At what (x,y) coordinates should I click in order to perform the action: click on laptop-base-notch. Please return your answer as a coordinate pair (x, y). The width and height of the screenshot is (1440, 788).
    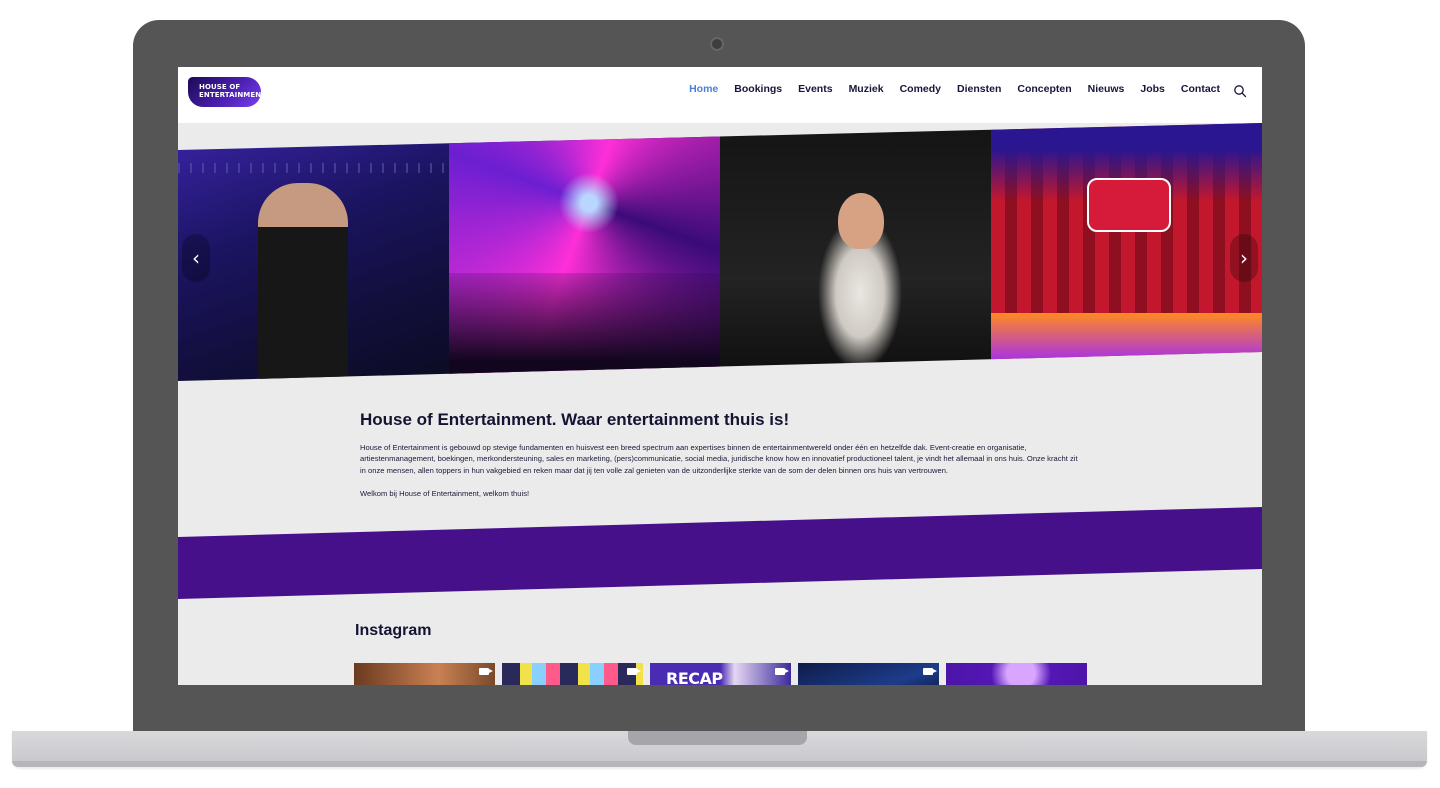
    Looking at the image, I should click on (717, 738).